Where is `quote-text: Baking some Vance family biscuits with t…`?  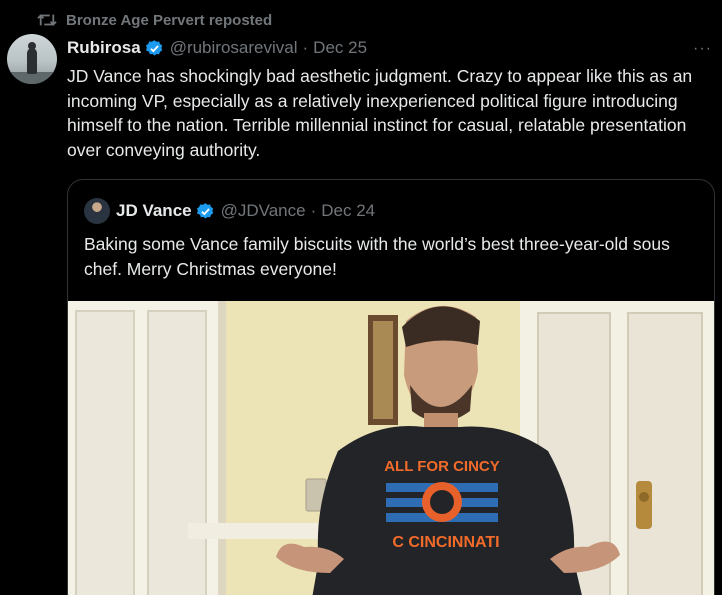
quote-text: Baking some Vance family biscuits with t… is located at coordinates (377, 256).